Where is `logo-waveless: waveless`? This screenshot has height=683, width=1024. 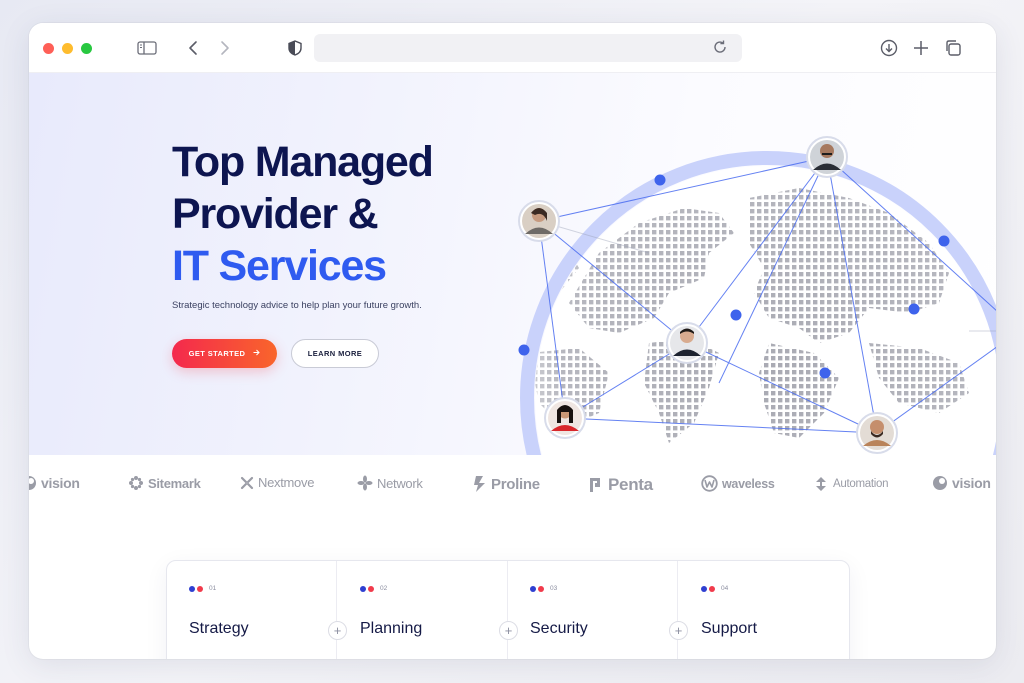
logo-waveless: waveless is located at coordinates (738, 483).